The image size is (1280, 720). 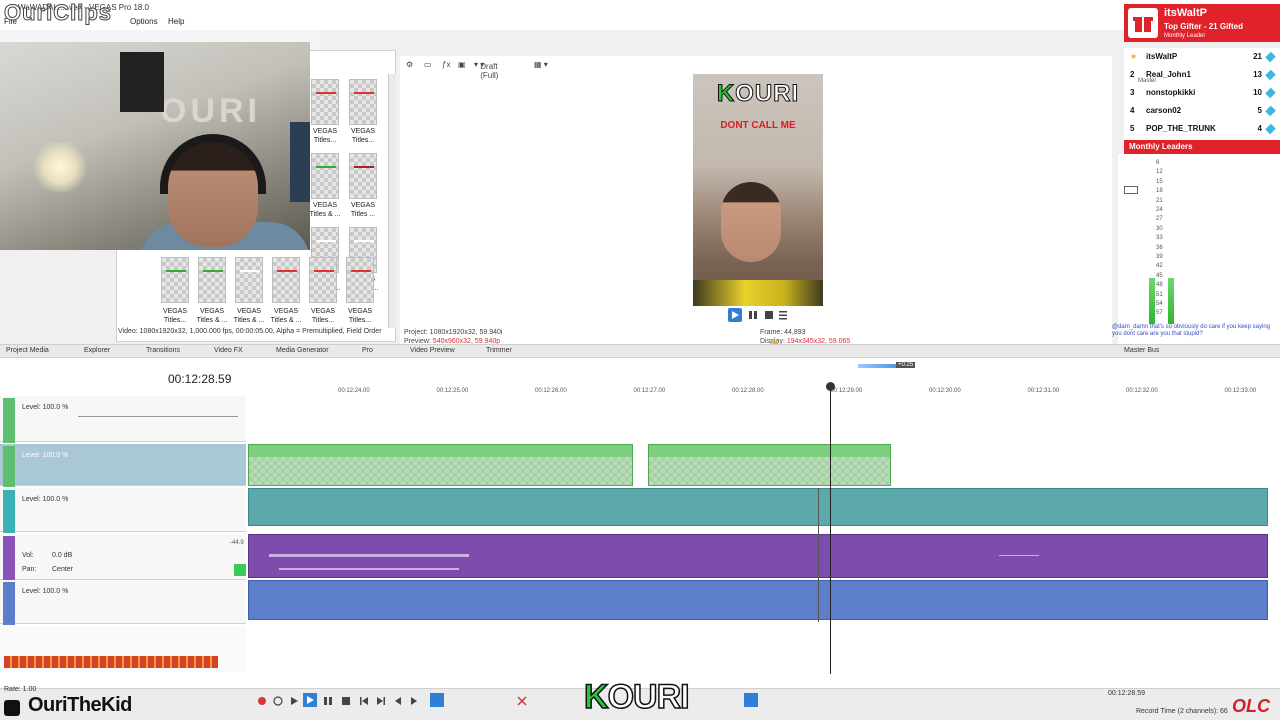 I want to click on preview-stop-button, so click(x=770, y=316).